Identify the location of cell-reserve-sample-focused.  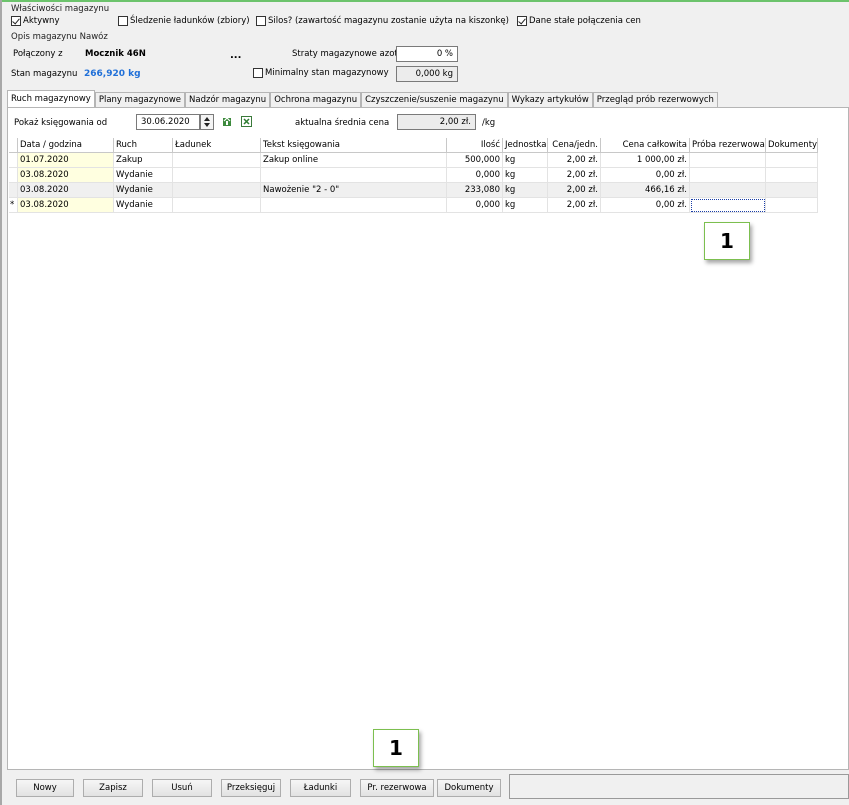
(728, 205).